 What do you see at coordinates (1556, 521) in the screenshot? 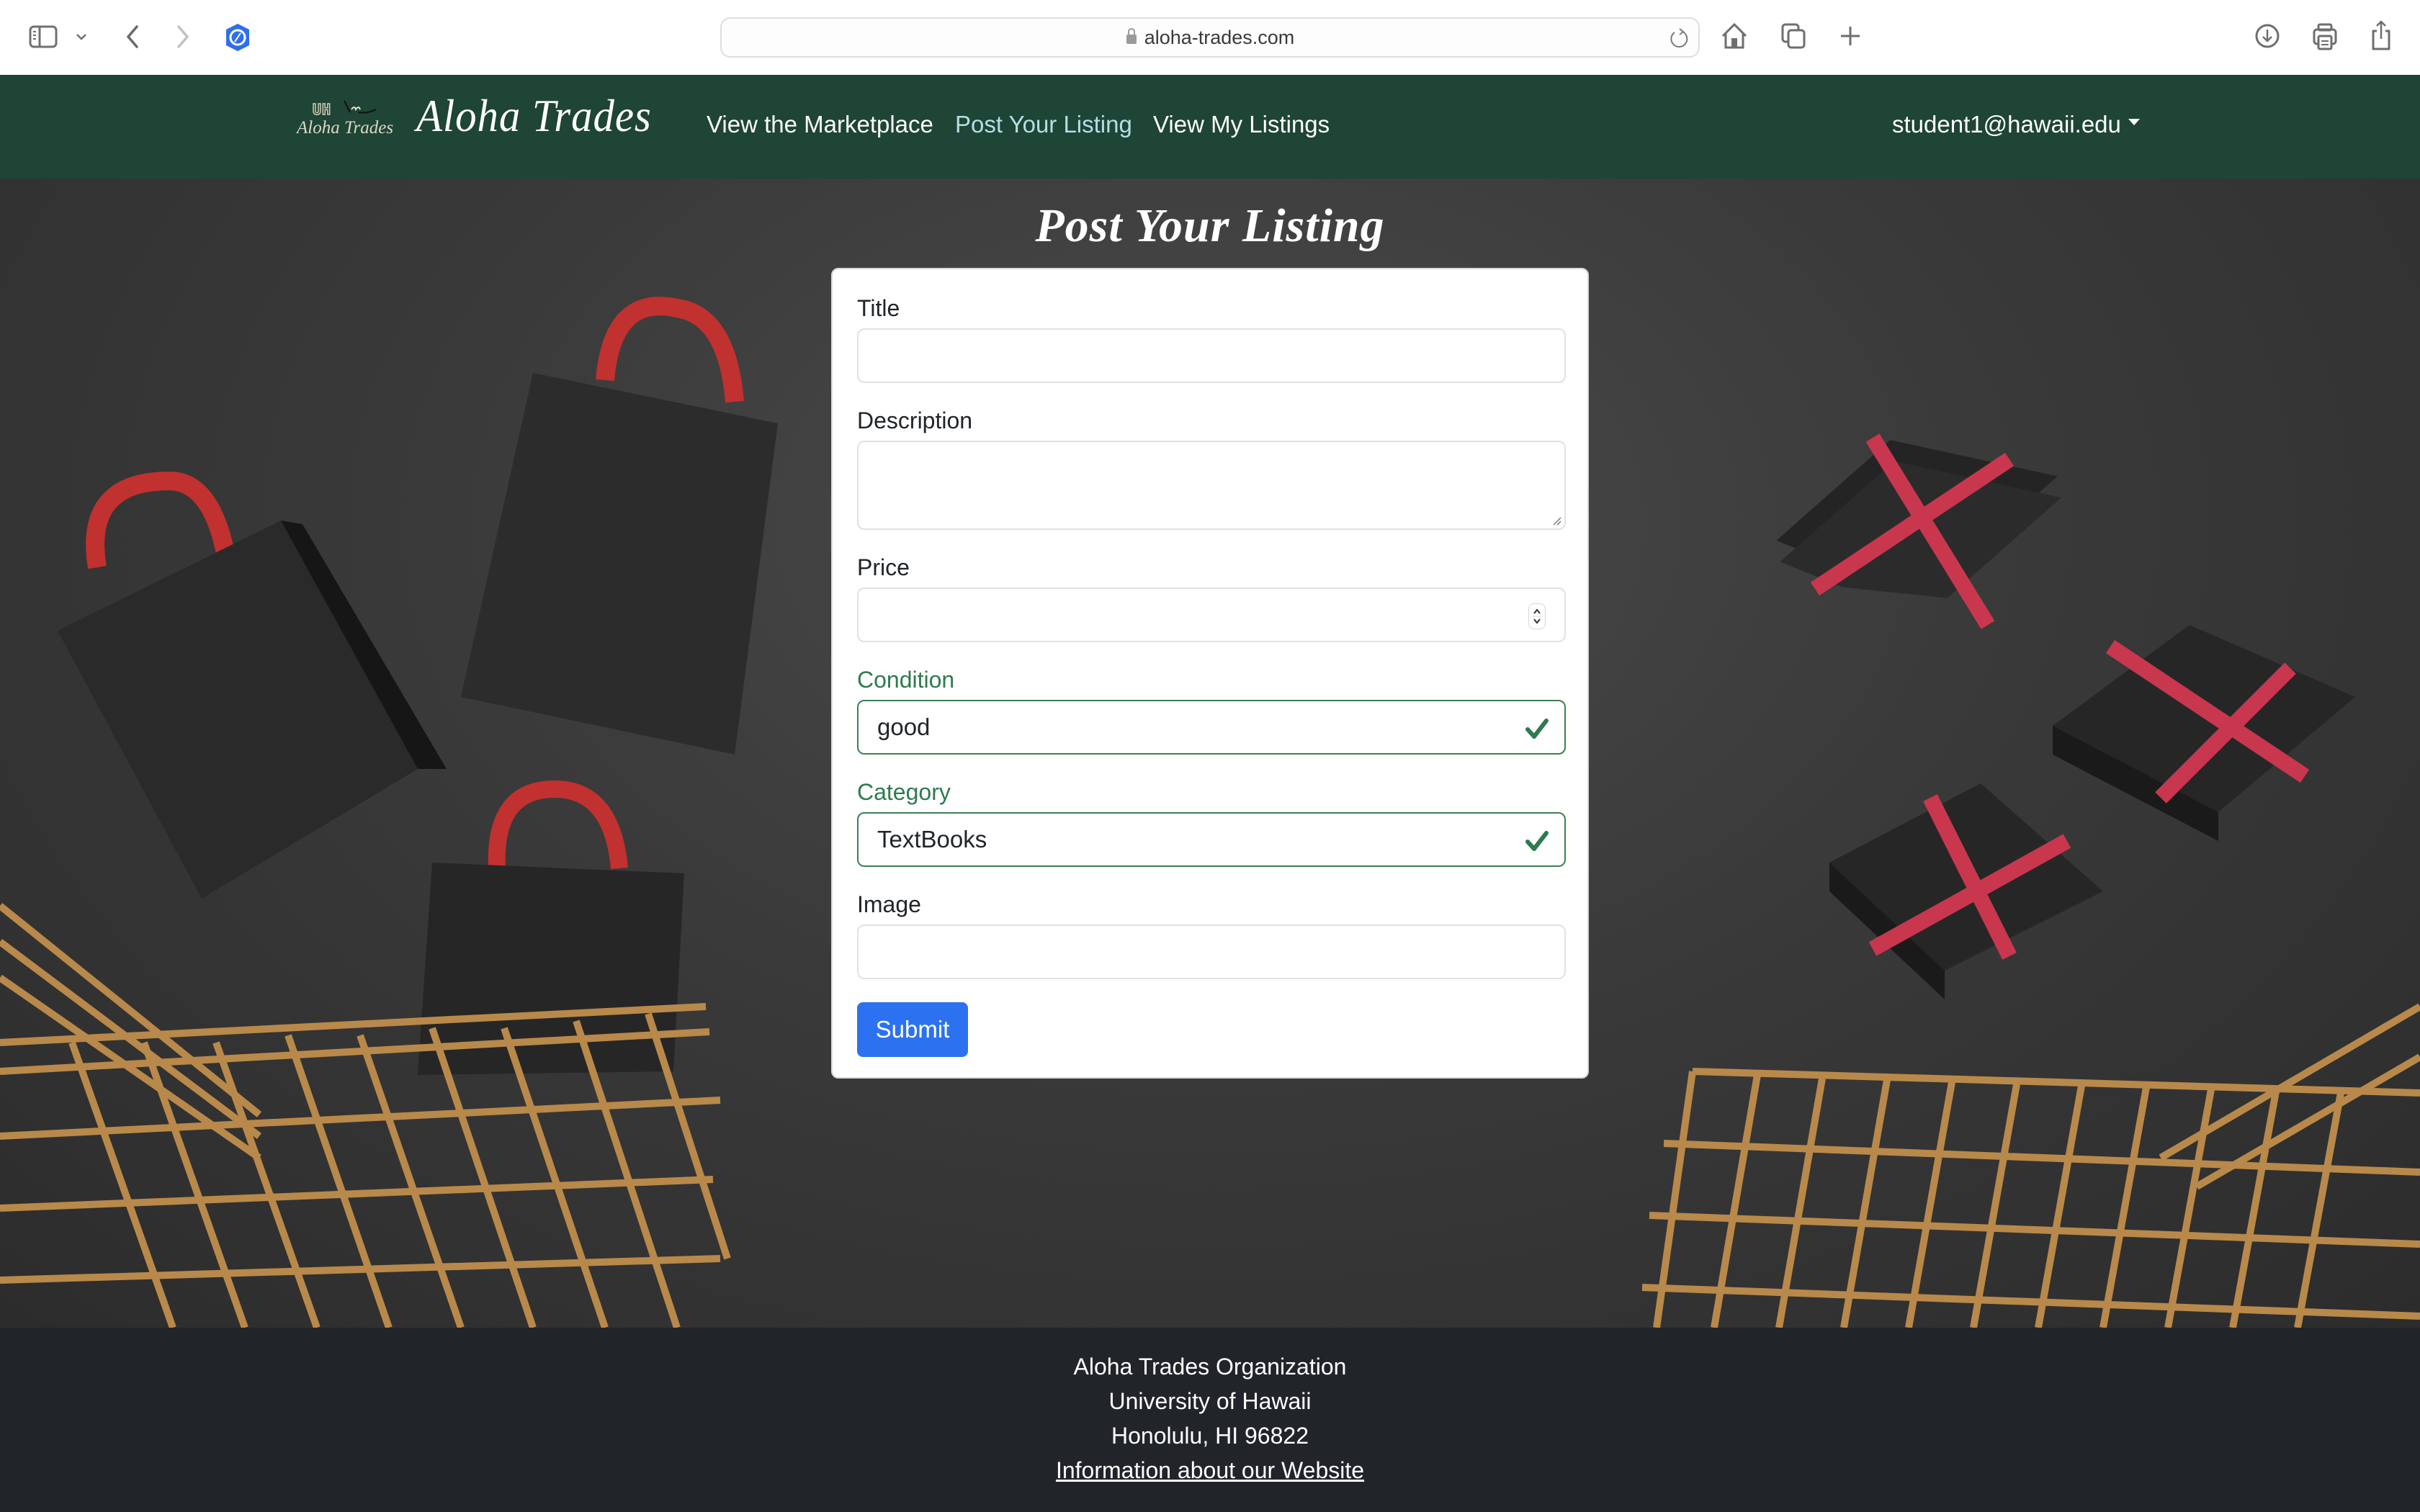
I see `resize-handle-icon` at bounding box center [1556, 521].